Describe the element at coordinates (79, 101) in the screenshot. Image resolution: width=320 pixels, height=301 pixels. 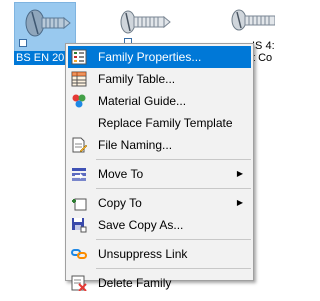
I see `material-guide-icon` at that location.